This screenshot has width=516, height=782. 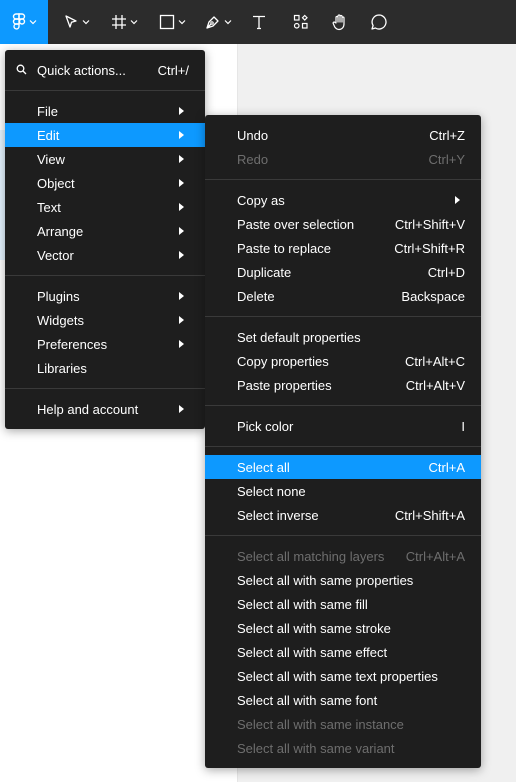 I want to click on menu-item-set-default-properties: Set default properties, so click(x=343, y=337).